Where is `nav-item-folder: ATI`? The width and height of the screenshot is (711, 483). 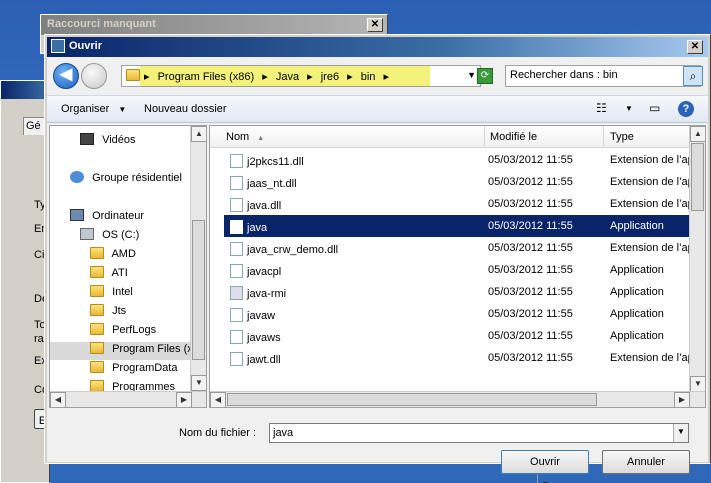
nav-item-folder: ATI is located at coordinates (109, 275).